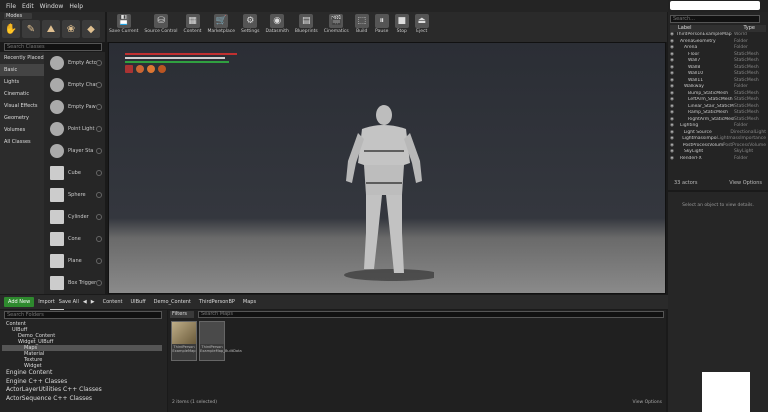 This screenshot has height=419, width=768. Describe the element at coordinates (52, 6) in the screenshot. I see `menu-window: Window` at that location.